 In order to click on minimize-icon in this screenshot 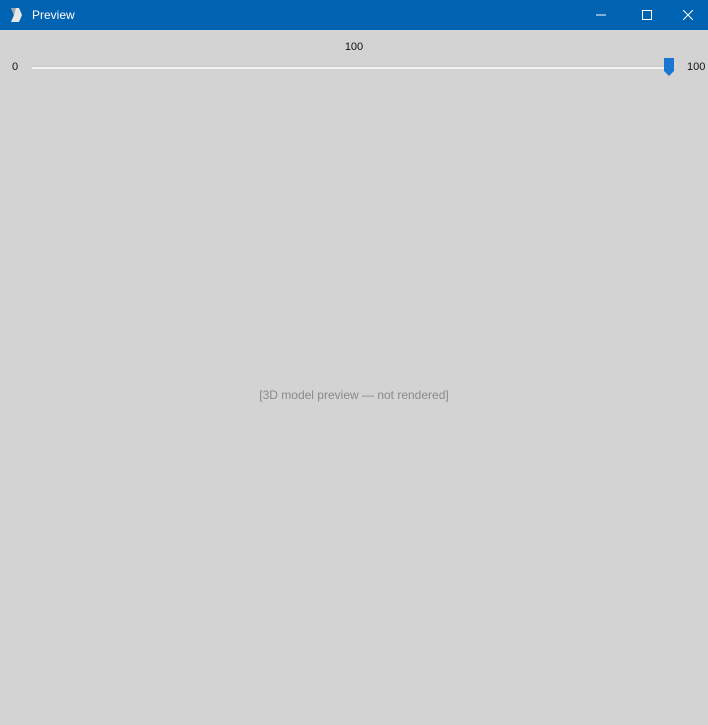, I will do `click(601, 15)`.